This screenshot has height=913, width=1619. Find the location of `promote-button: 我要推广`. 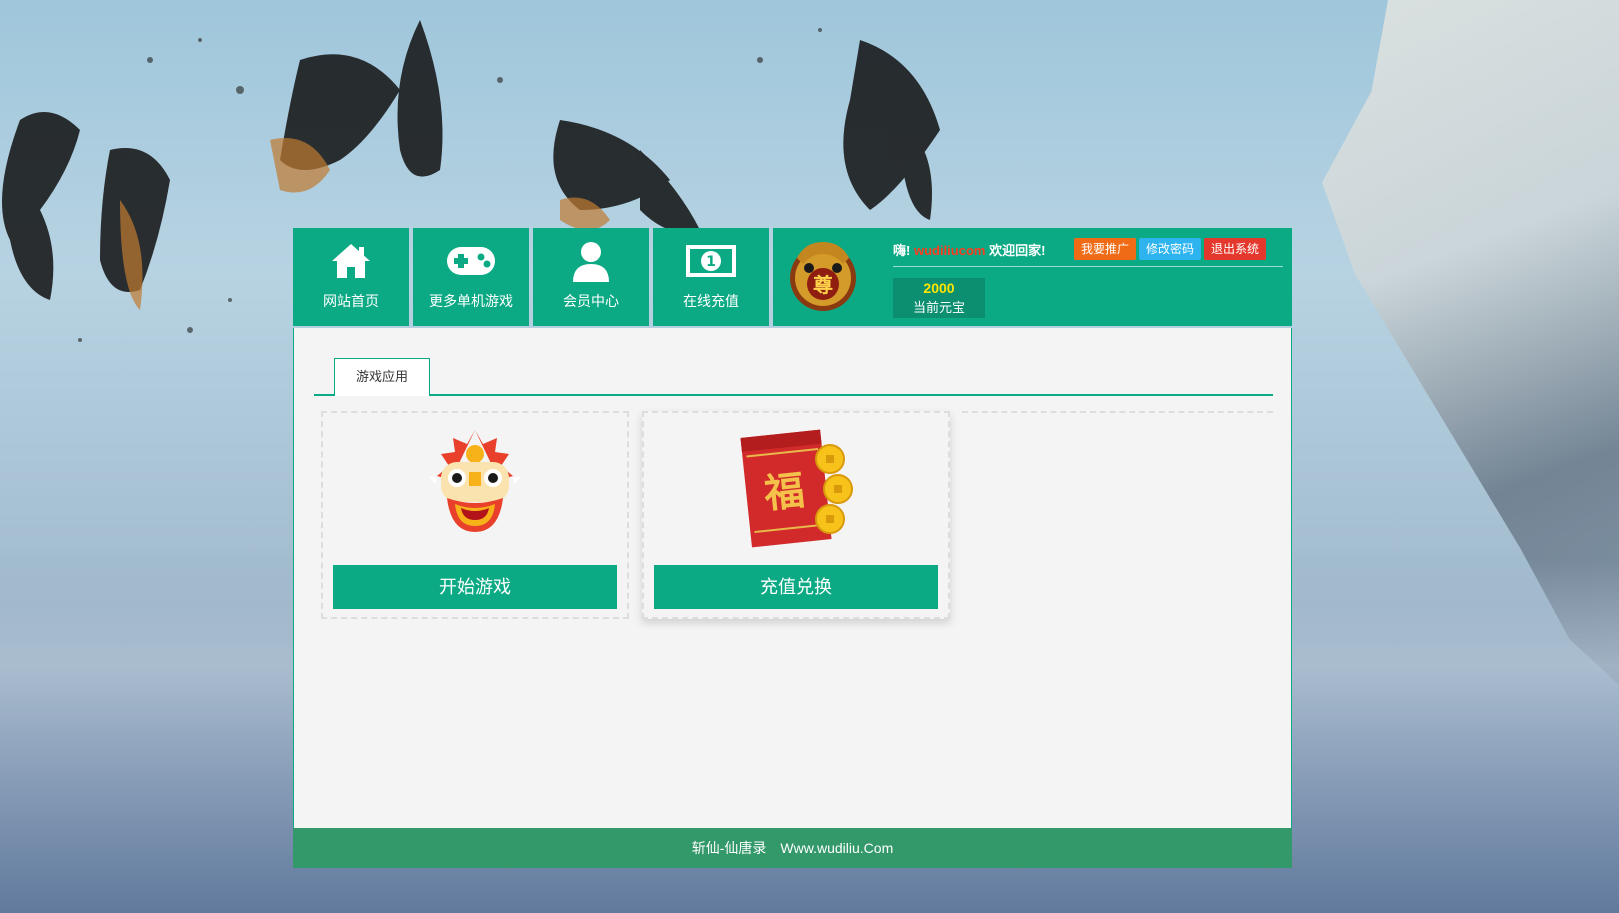

promote-button: 我要推广 is located at coordinates (1105, 249).